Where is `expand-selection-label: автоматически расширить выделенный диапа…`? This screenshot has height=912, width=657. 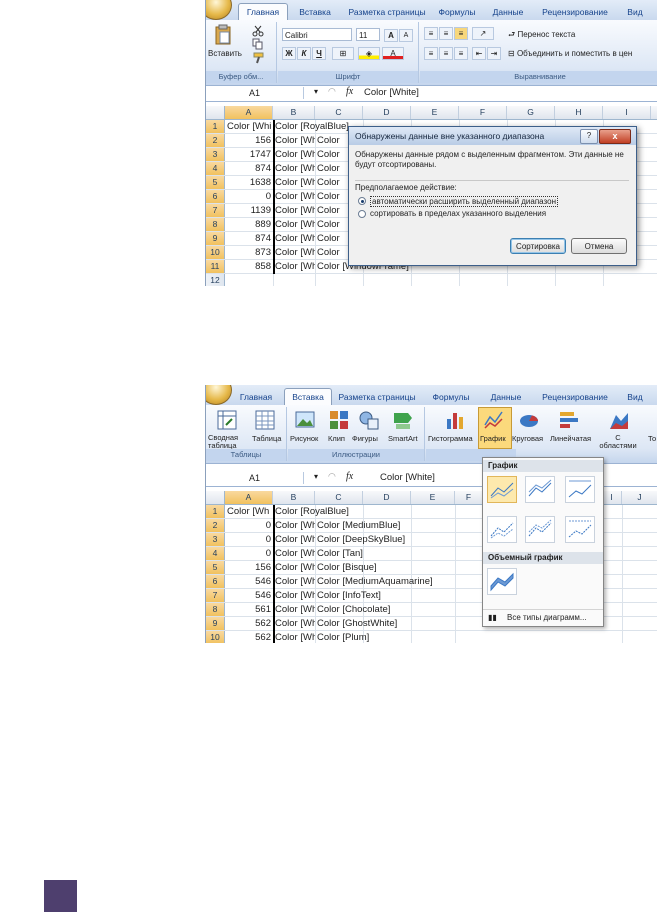
expand-selection-label: автоматически расширить выделенный диапа… is located at coordinates (464, 201).